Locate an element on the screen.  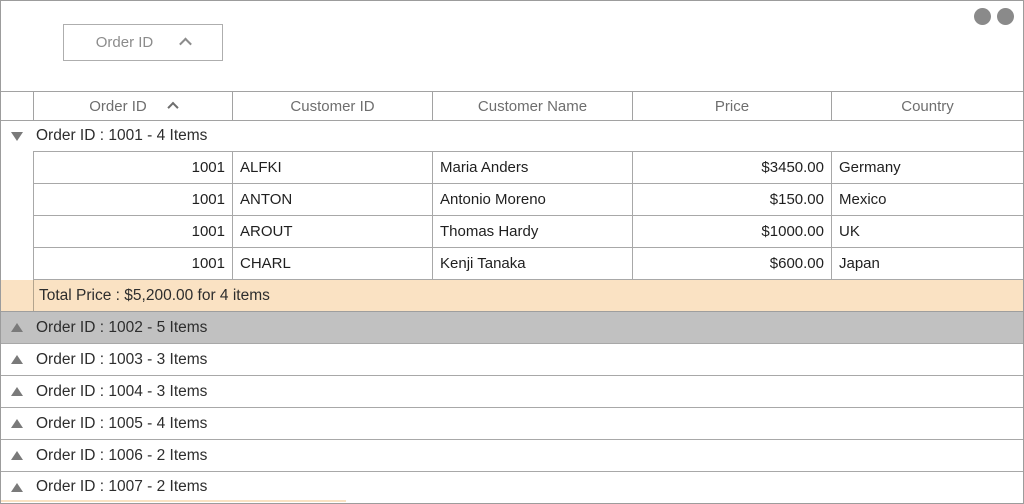
cell-customer-name: Maria Anders is located at coordinates (533, 167).